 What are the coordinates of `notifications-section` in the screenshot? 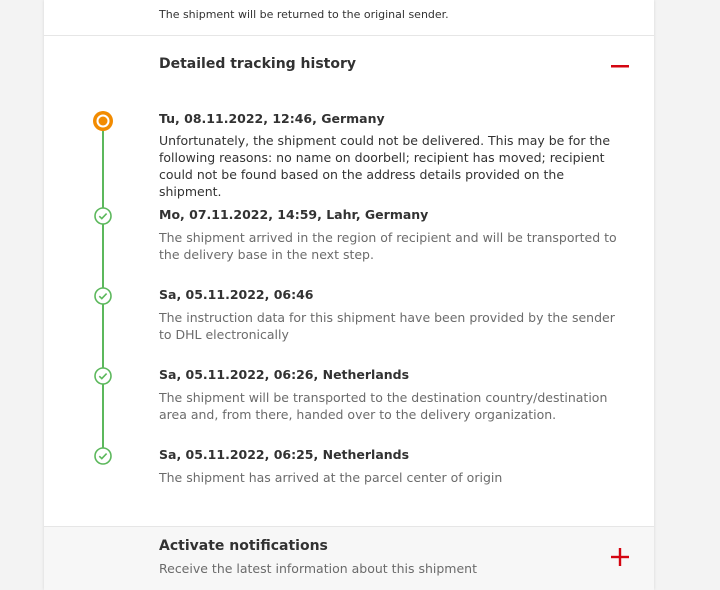 It's located at (349, 558).